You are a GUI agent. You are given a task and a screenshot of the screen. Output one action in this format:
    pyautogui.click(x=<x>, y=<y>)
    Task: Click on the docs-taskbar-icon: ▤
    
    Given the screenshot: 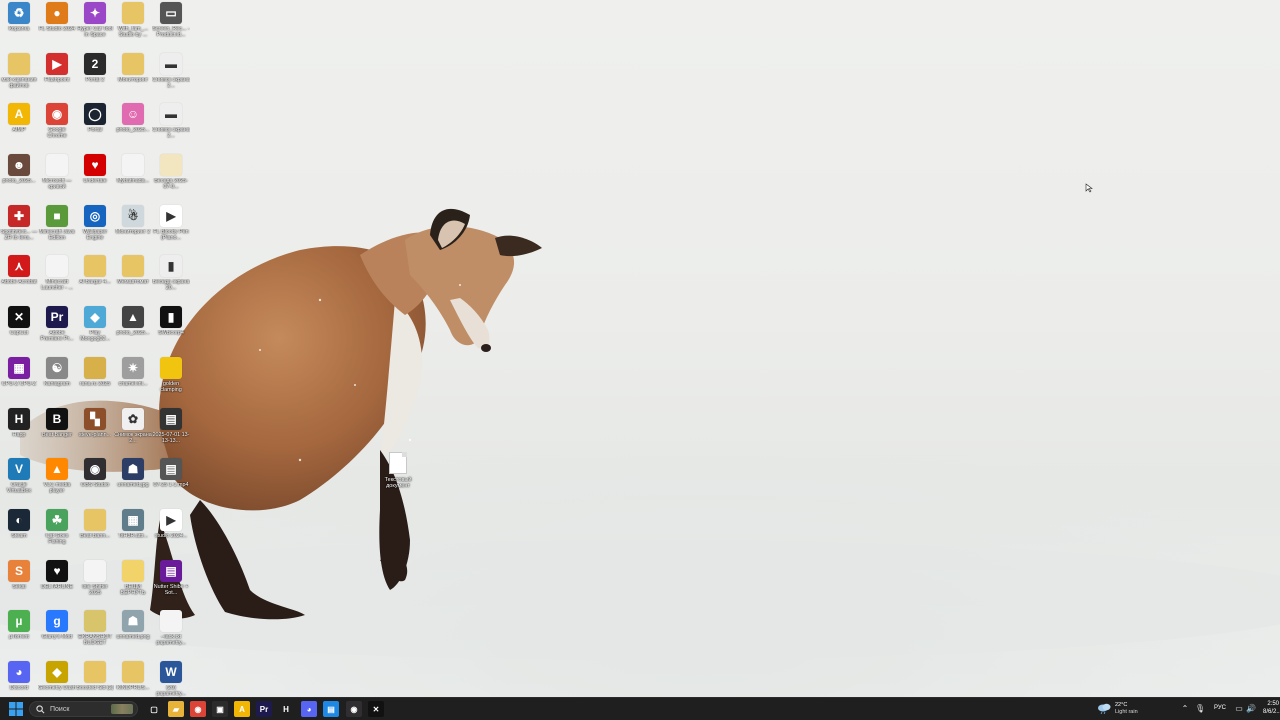 What is the action you would take?
    pyautogui.click(x=331, y=709)
    